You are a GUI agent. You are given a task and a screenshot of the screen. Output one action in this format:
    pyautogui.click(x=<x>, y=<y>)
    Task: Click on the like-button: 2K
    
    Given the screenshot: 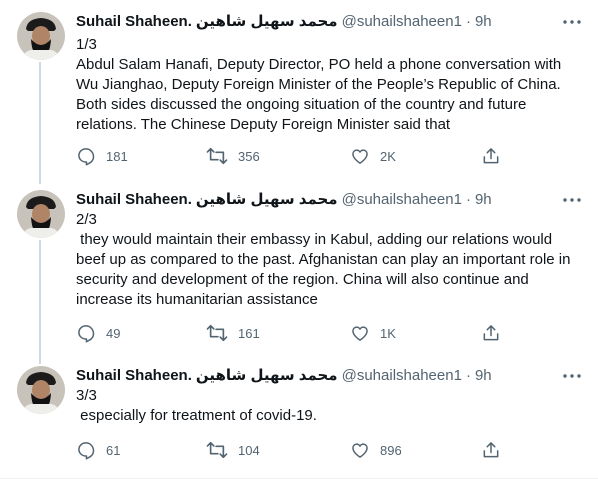 What is the action you would take?
    pyautogui.click(x=373, y=156)
    